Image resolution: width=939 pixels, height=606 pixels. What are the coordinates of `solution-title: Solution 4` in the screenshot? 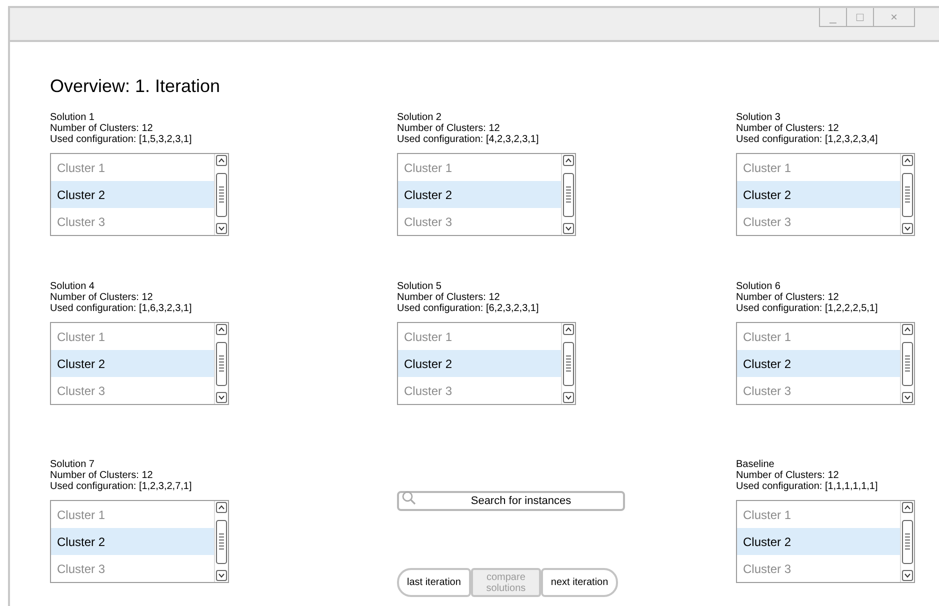 It's located at (73, 286).